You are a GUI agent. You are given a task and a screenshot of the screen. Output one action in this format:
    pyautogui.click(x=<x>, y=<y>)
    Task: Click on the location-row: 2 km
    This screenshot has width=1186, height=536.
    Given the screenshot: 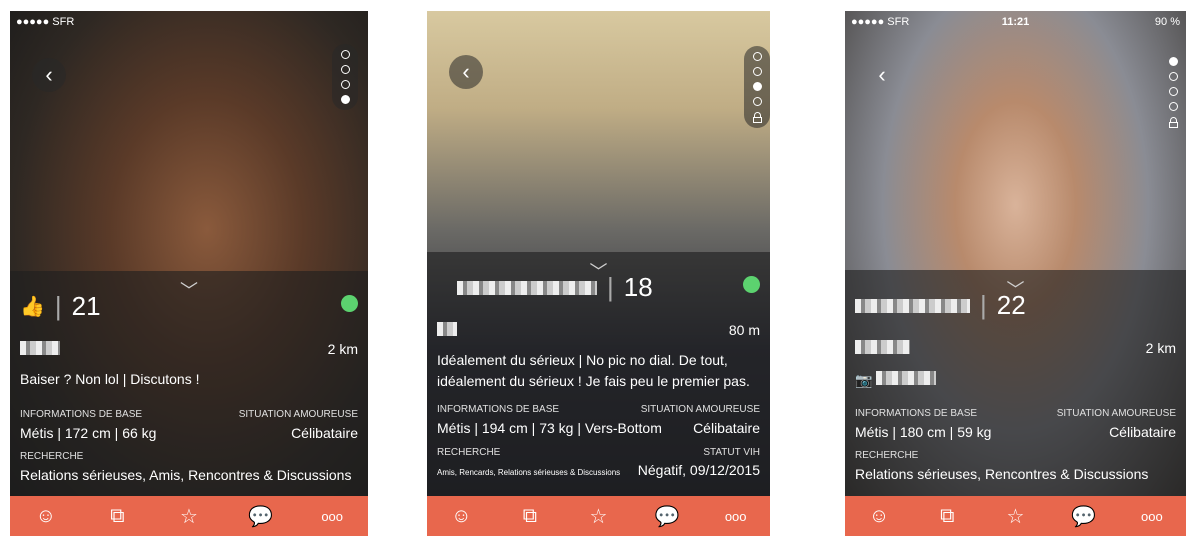 What is the action you would take?
    pyautogui.click(x=189, y=349)
    